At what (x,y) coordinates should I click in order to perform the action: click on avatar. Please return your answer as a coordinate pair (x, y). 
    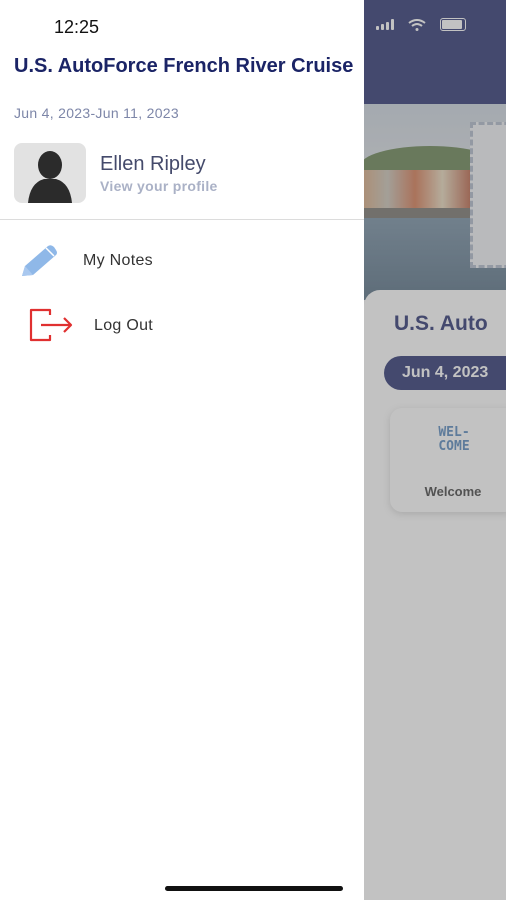
    Looking at the image, I should click on (50, 173).